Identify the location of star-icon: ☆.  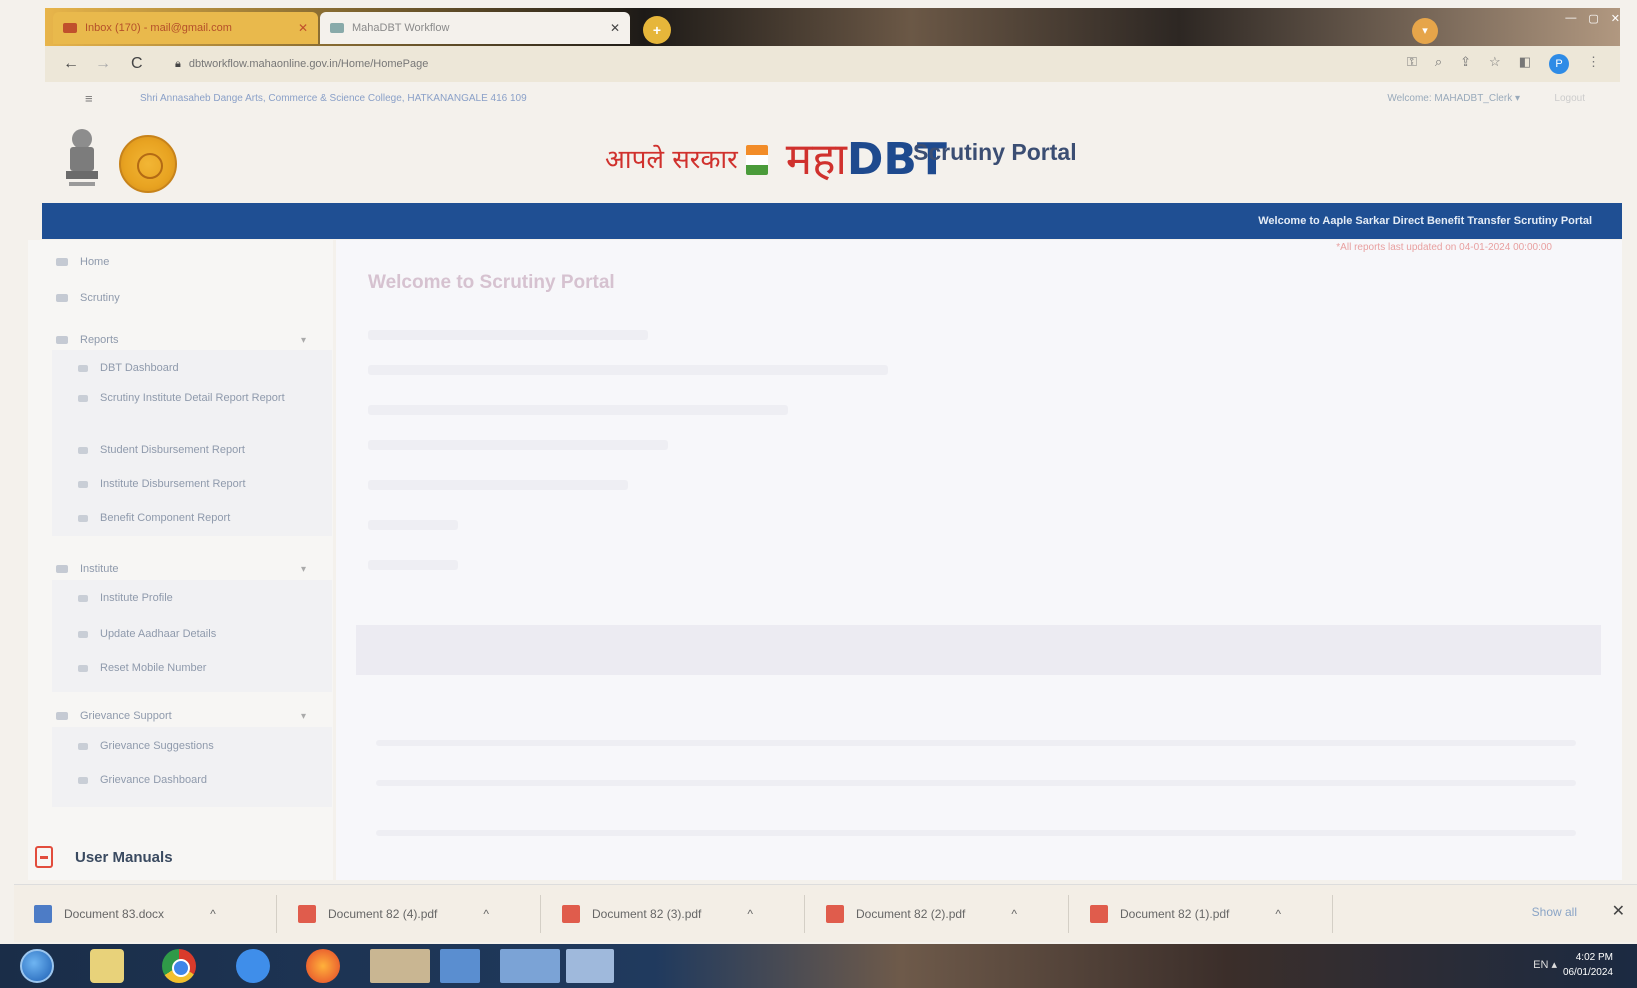
(1495, 64).